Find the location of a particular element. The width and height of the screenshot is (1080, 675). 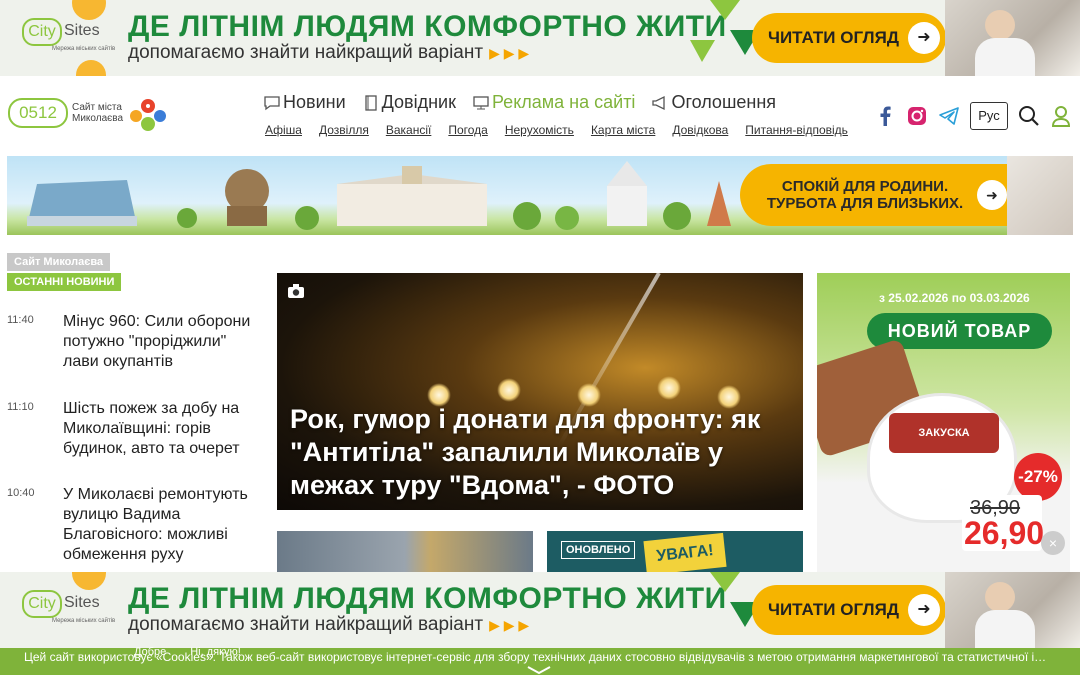

subnav-leisure: Дозвілля is located at coordinates (344, 130).